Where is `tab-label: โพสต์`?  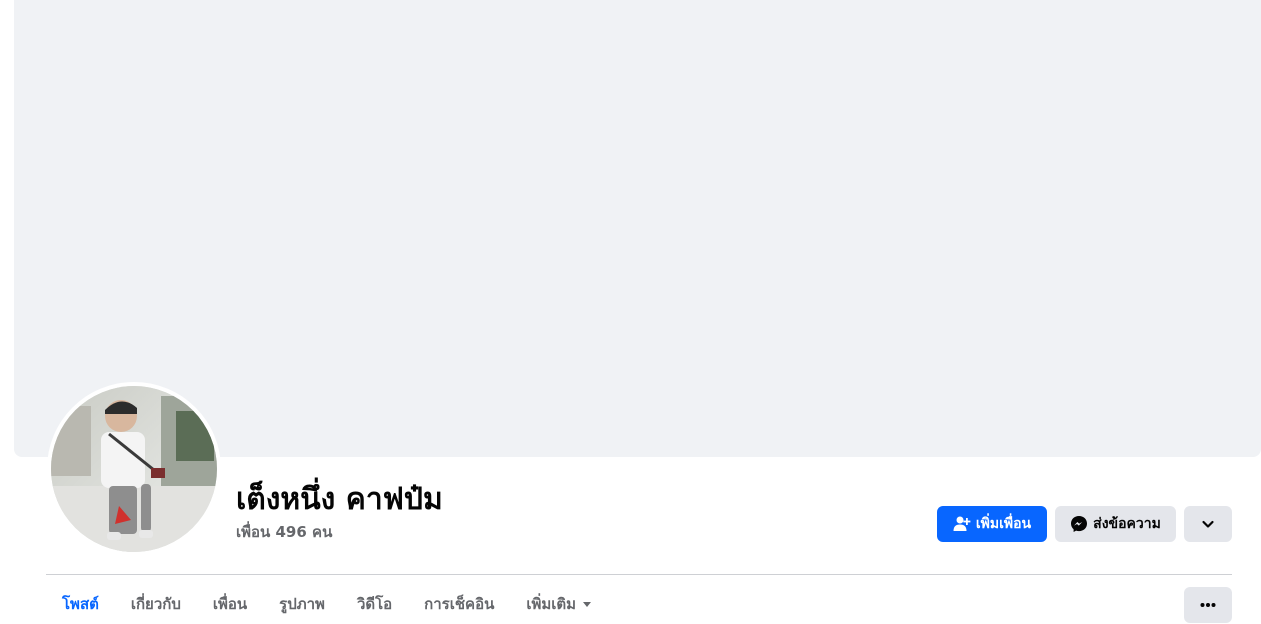
tab-label: โพสต์ is located at coordinates (80, 604).